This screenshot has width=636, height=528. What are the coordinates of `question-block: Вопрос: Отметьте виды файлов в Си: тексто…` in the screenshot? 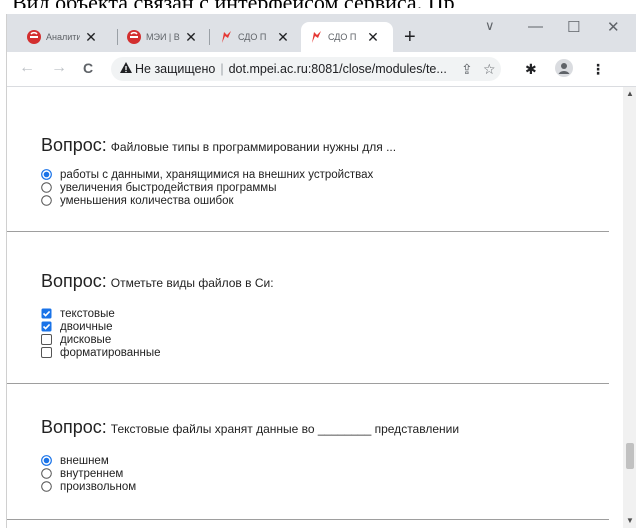 It's located at (157, 315).